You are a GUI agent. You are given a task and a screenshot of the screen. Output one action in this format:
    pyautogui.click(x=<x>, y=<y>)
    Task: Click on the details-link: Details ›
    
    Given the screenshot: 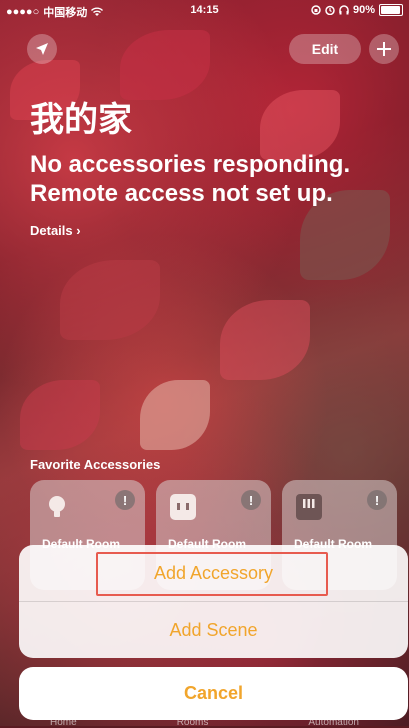 What is the action you would take?
    pyautogui.click(x=55, y=230)
    